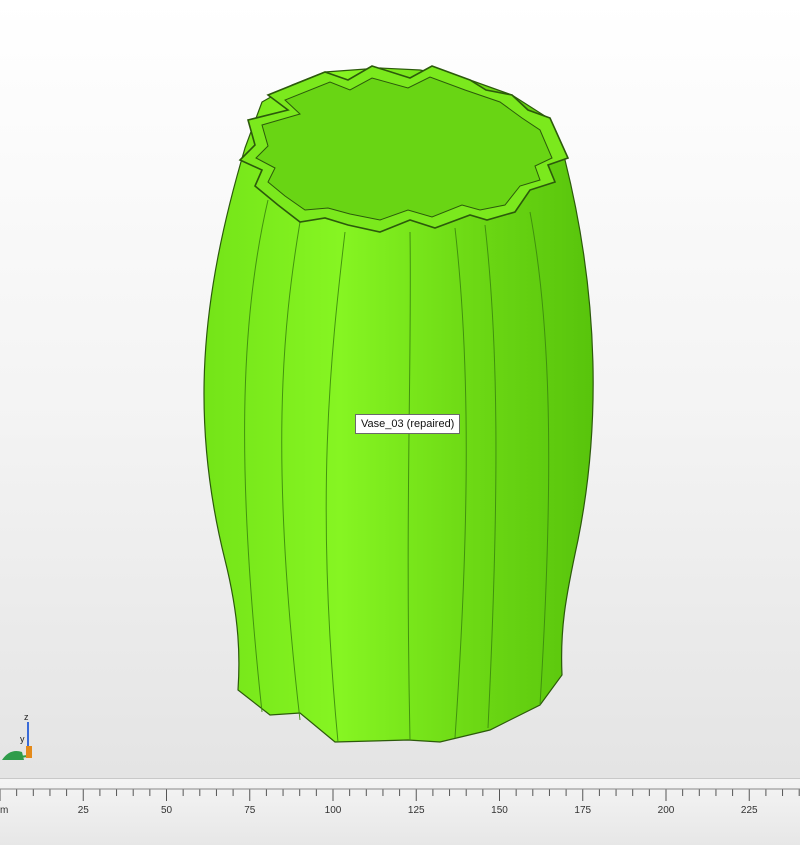  Describe the element at coordinates (166, 810) in the screenshot. I see `ruler-tick-label: 50` at that location.